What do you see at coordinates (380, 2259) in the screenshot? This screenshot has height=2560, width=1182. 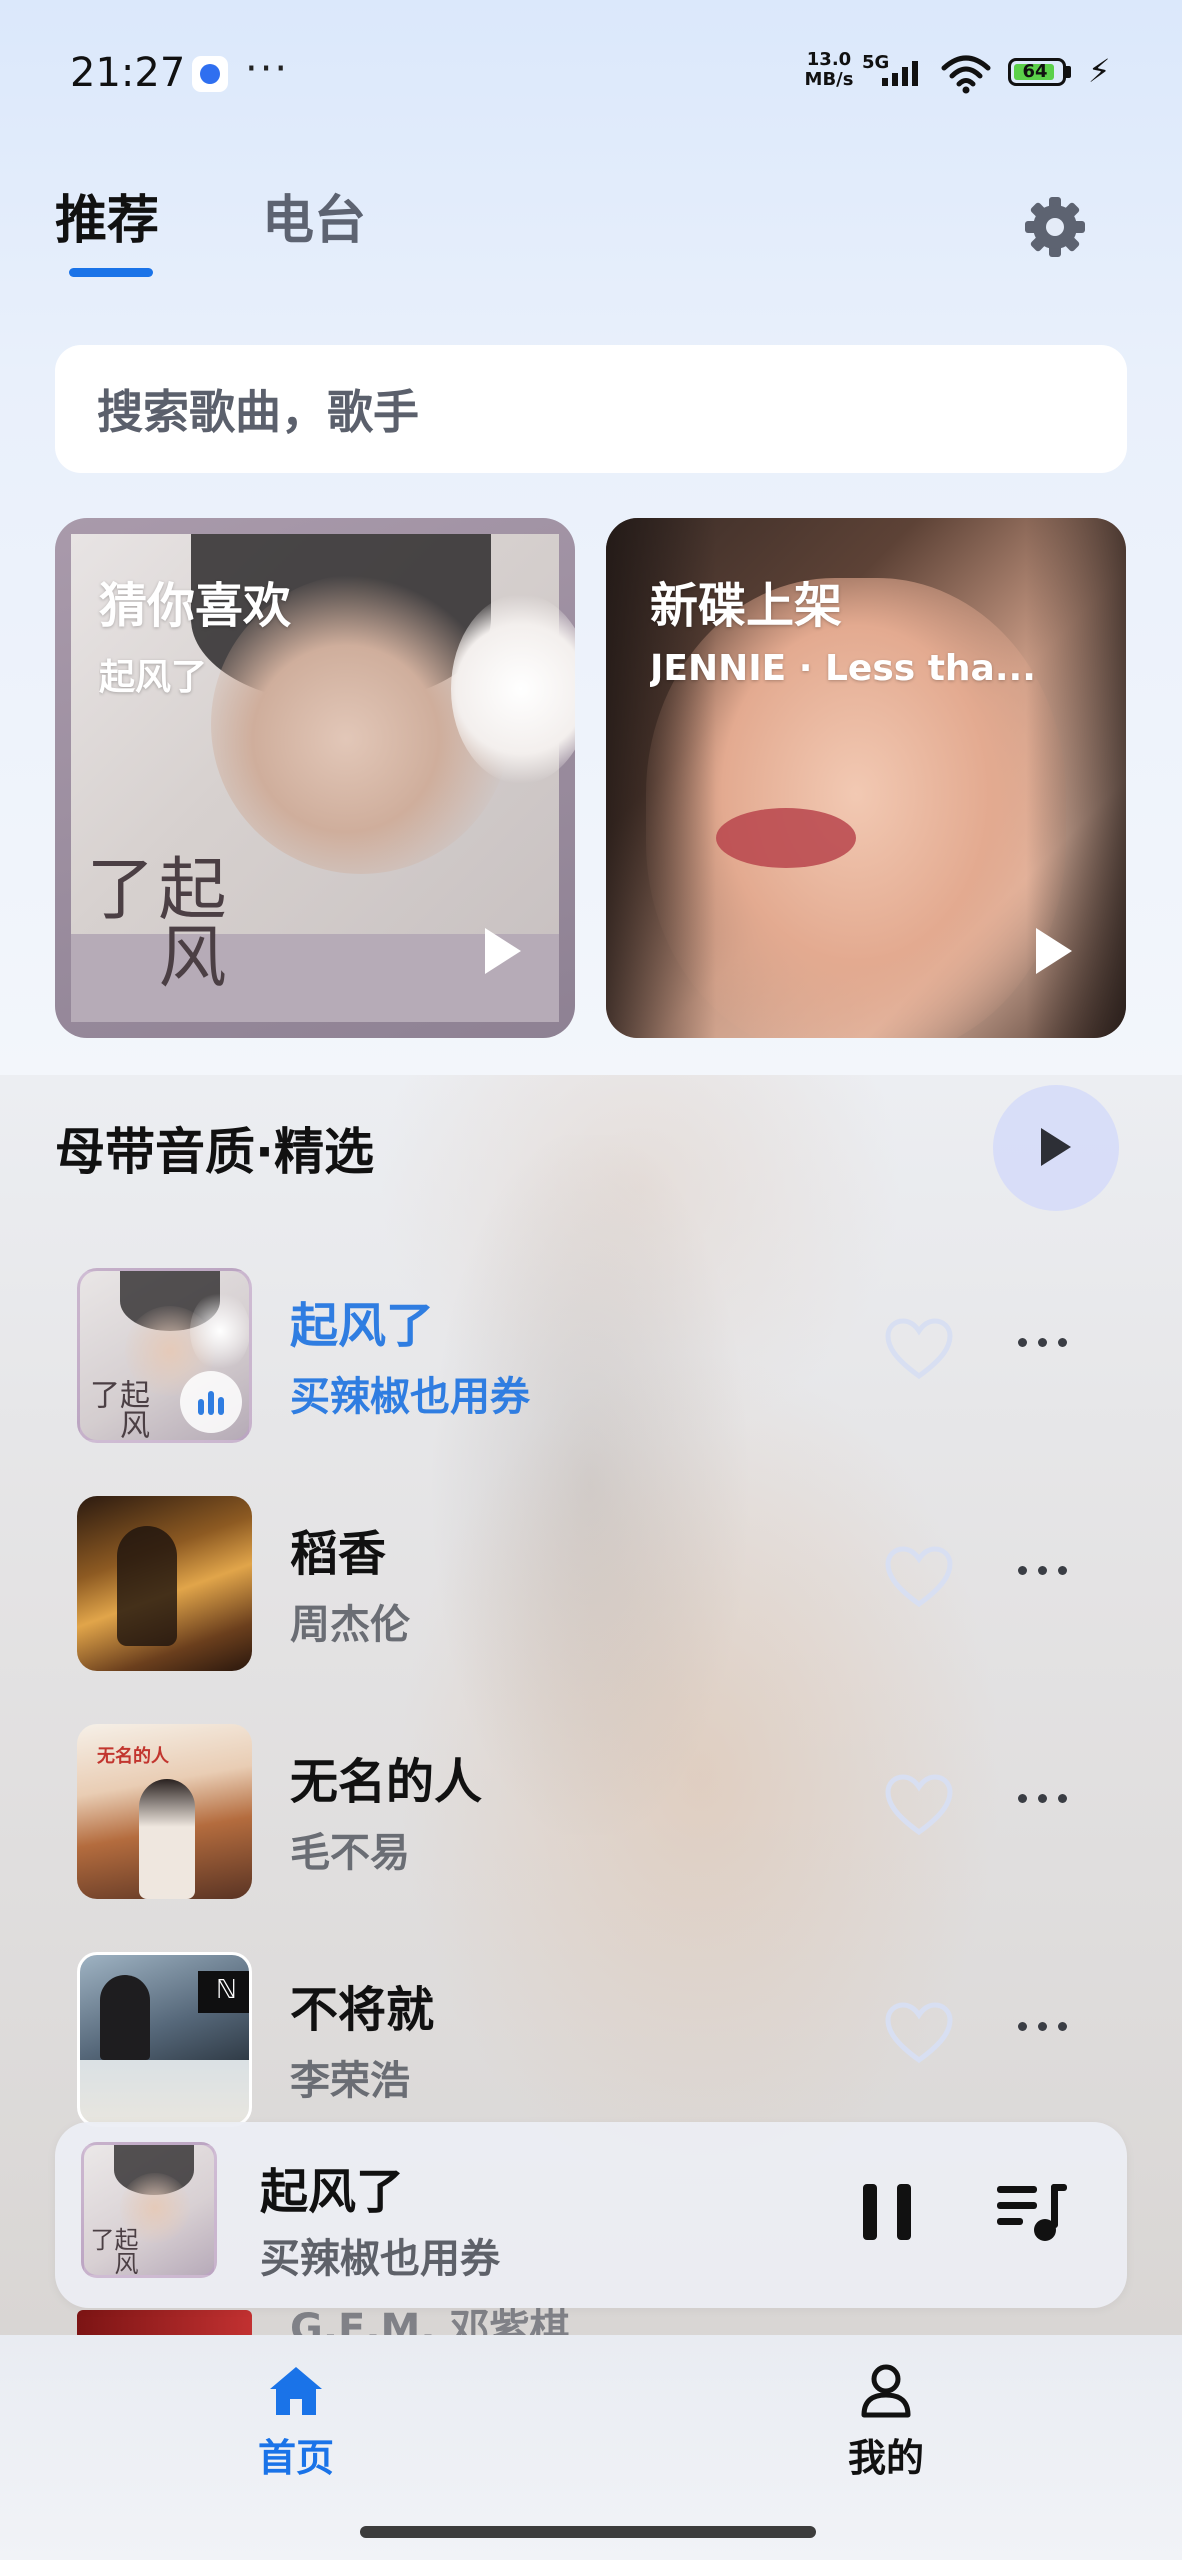 I see `mini-player-artist: 买辣椒也用券` at bounding box center [380, 2259].